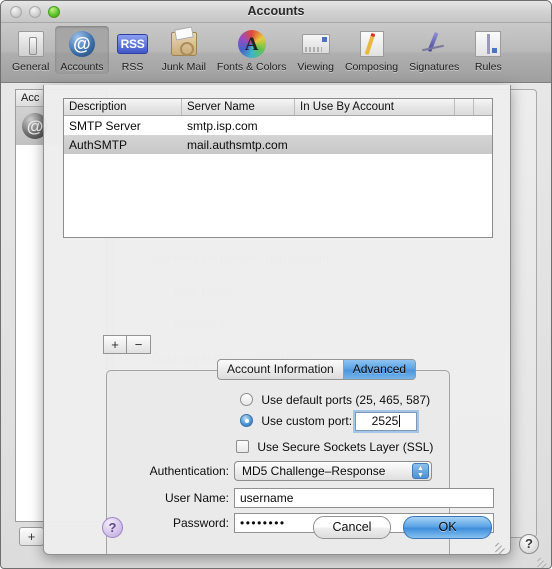 This screenshot has width=552, height=569. What do you see at coordinates (98, 144) in the screenshot?
I see `cell-description: AuthSMTP` at bounding box center [98, 144].